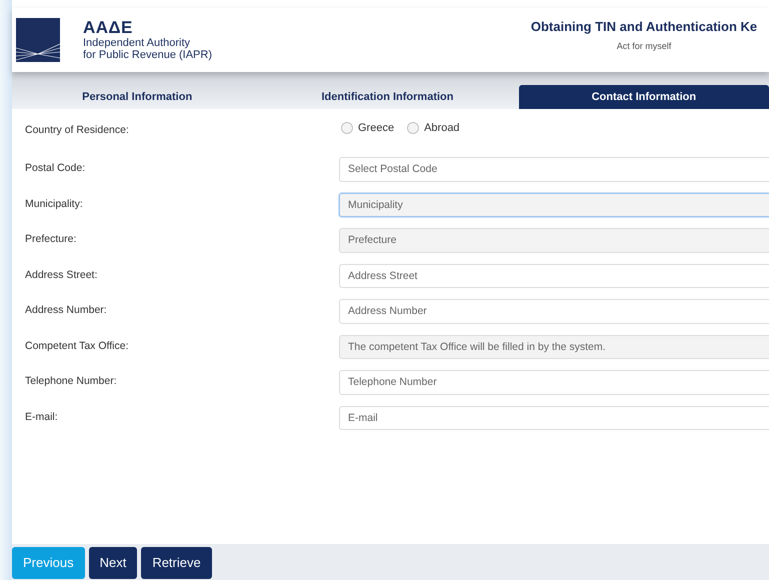 This screenshot has height=580, width=769. What do you see at coordinates (643, 97) in the screenshot?
I see `tab: Contact Information` at bounding box center [643, 97].